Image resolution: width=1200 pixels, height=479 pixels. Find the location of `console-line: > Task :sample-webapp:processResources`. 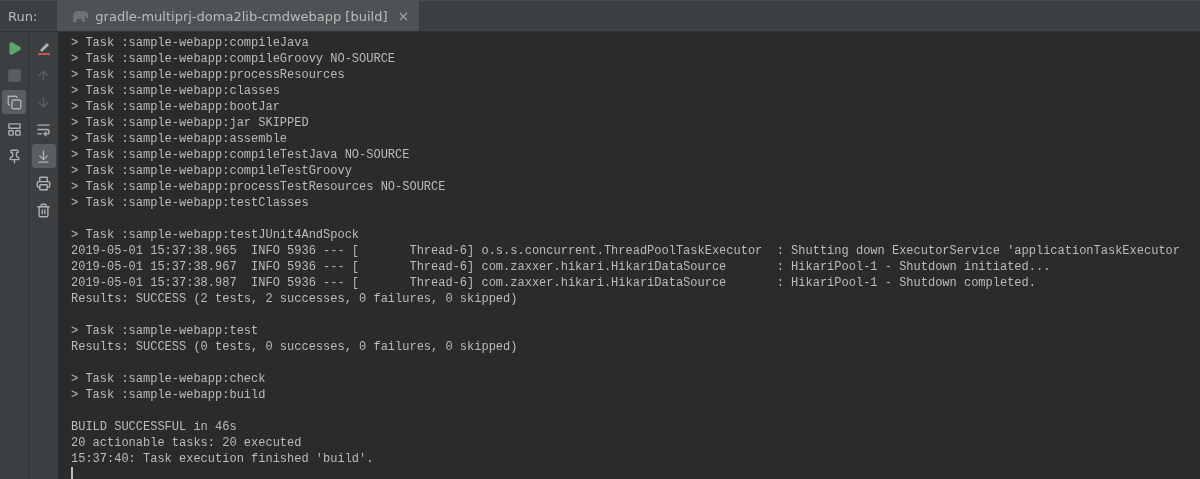

console-line: > Task :sample-webapp:processResources is located at coordinates (208, 75).